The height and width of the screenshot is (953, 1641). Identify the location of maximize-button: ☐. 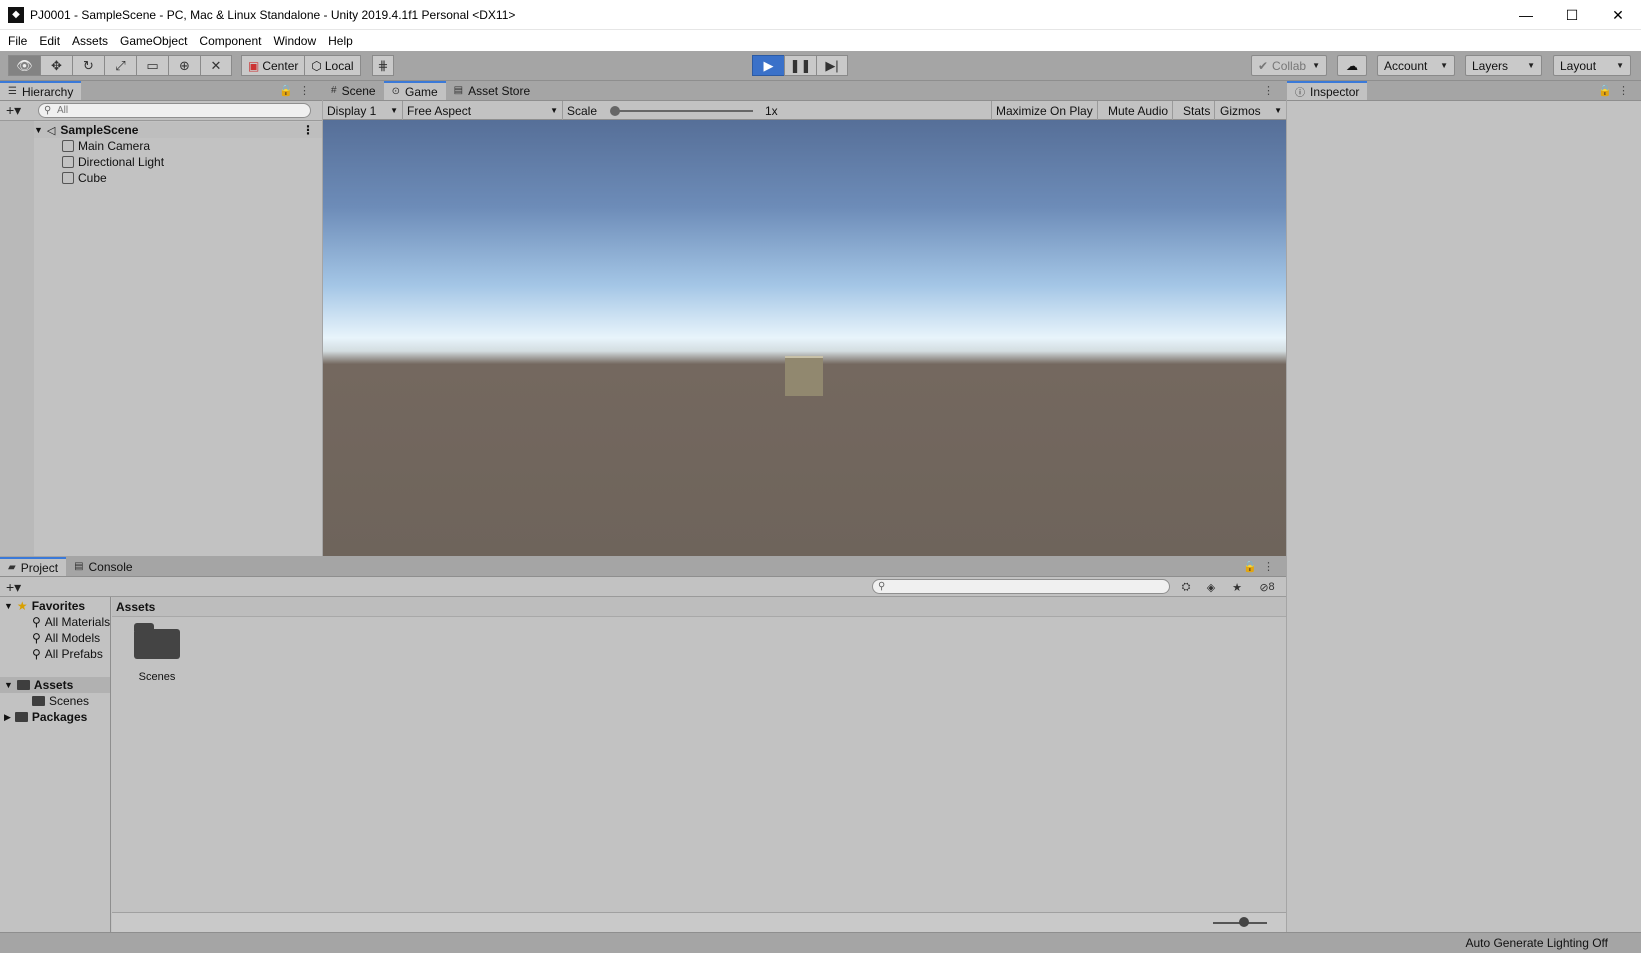
(1572, 15).